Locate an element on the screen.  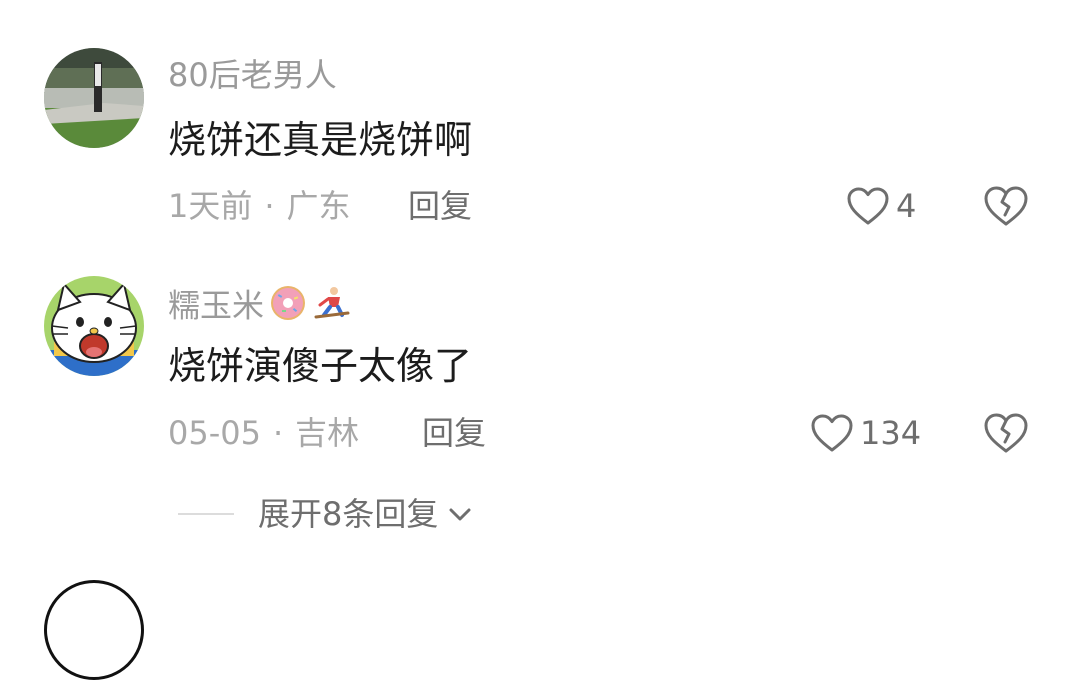
expand-replies-label: 展开8条回复 is located at coordinates (348, 514).